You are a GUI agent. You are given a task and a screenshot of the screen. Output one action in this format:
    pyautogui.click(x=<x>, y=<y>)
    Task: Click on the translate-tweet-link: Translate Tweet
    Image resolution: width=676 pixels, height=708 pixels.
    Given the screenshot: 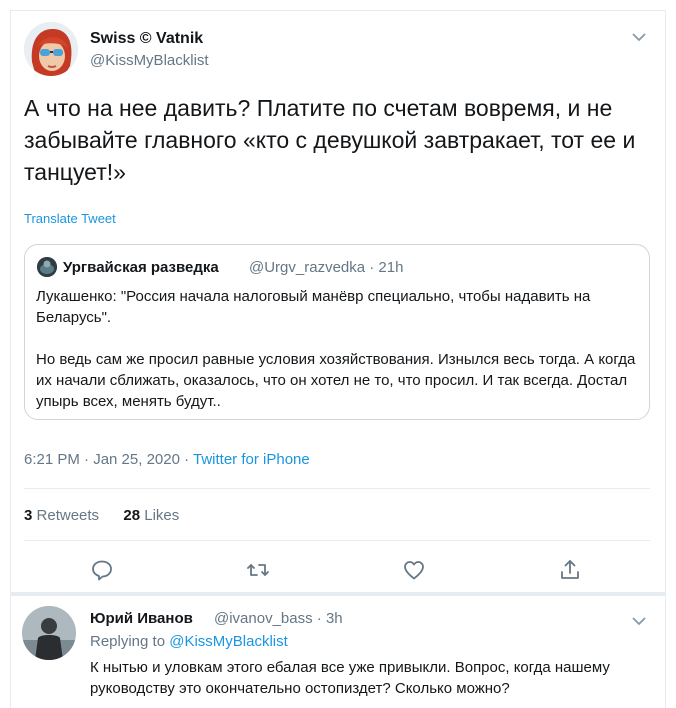 What is the action you would take?
    pyautogui.click(x=70, y=218)
    